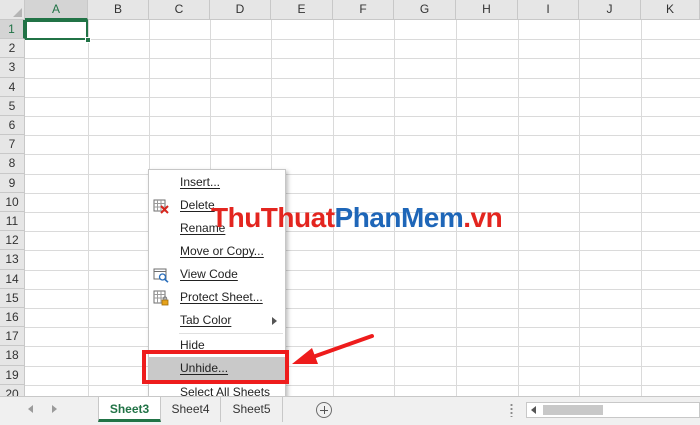  I want to click on annotation-highlight-box, so click(215, 367).